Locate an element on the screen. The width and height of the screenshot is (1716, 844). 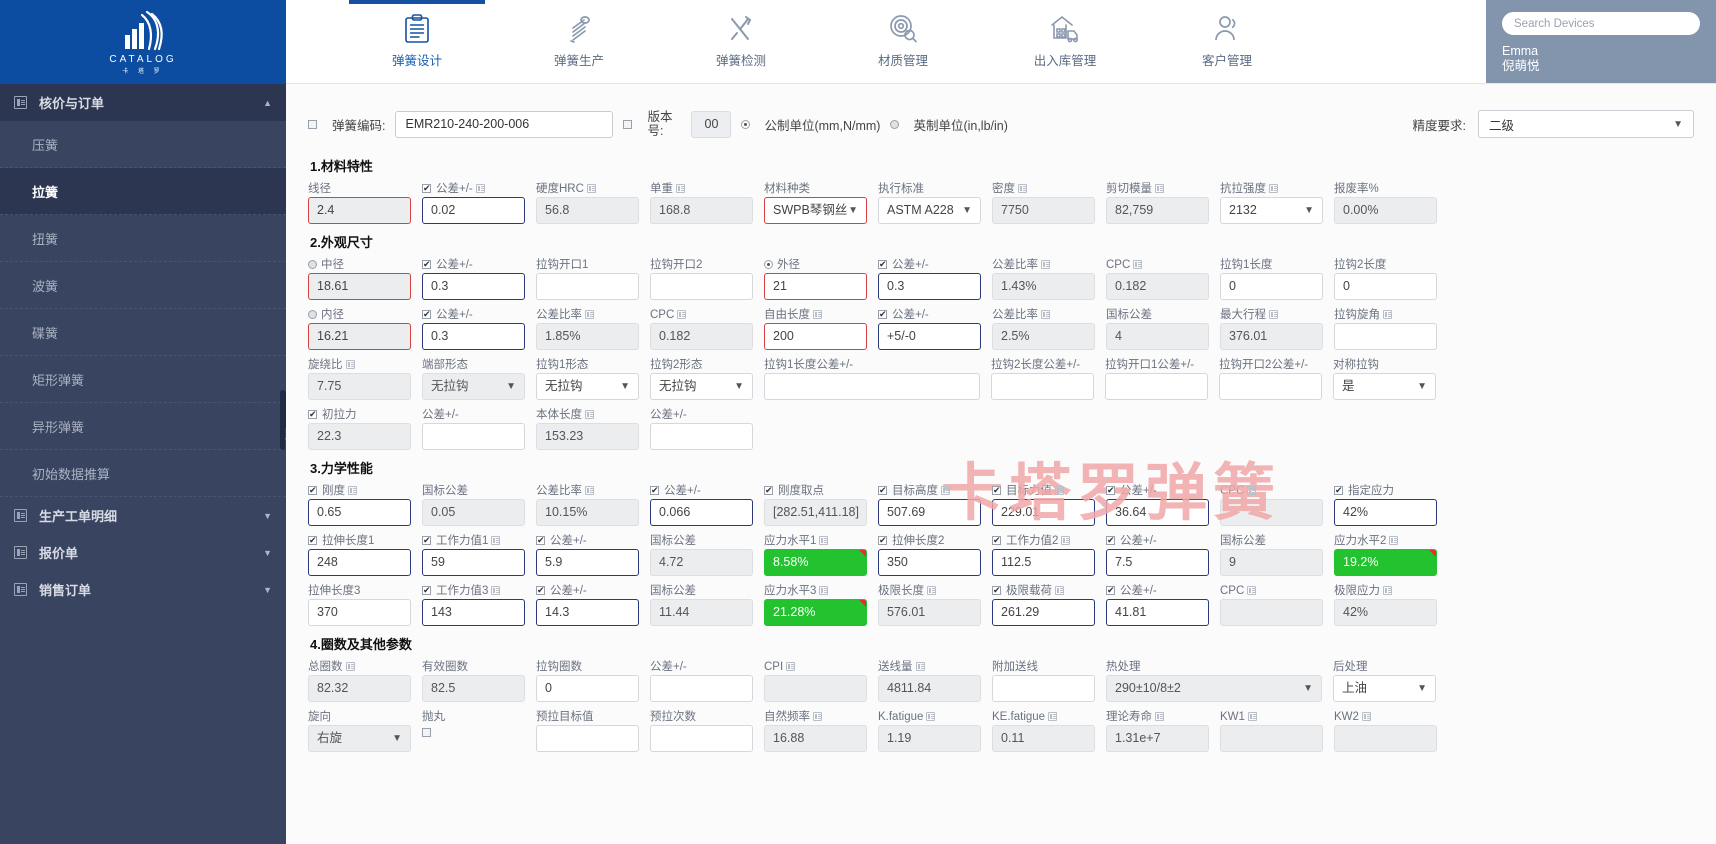
field-input: 112.5 is located at coordinates (1043, 562).